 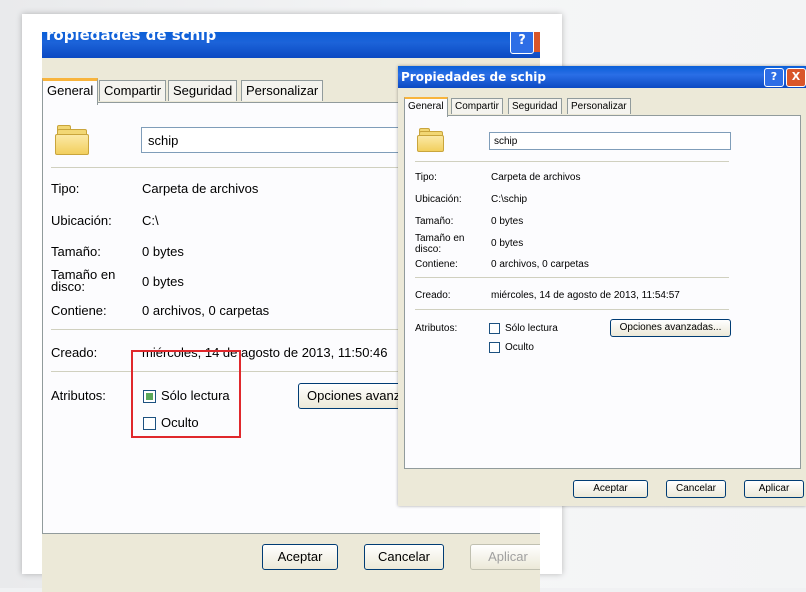 What do you see at coordinates (796, 77) in the screenshot?
I see `close-button: X` at bounding box center [796, 77].